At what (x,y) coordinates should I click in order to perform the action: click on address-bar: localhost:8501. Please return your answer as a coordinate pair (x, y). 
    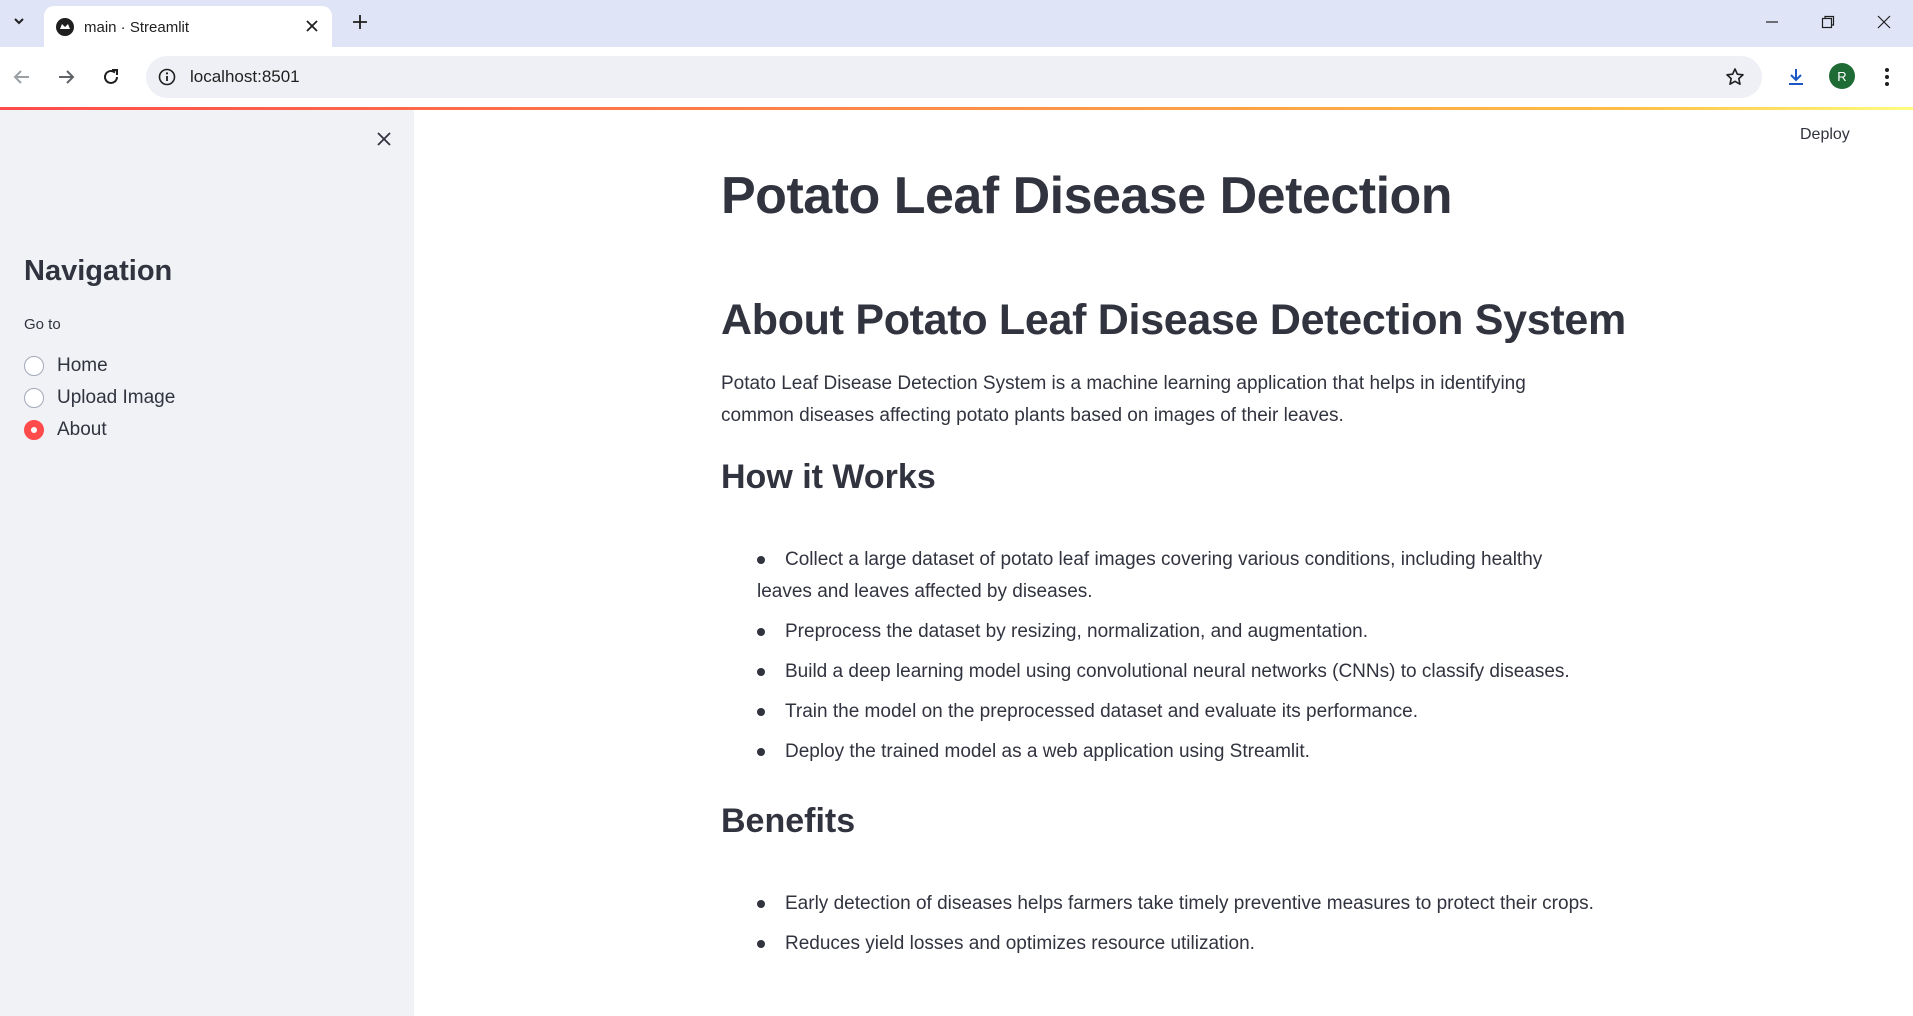
    Looking at the image, I should click on (954, 77).